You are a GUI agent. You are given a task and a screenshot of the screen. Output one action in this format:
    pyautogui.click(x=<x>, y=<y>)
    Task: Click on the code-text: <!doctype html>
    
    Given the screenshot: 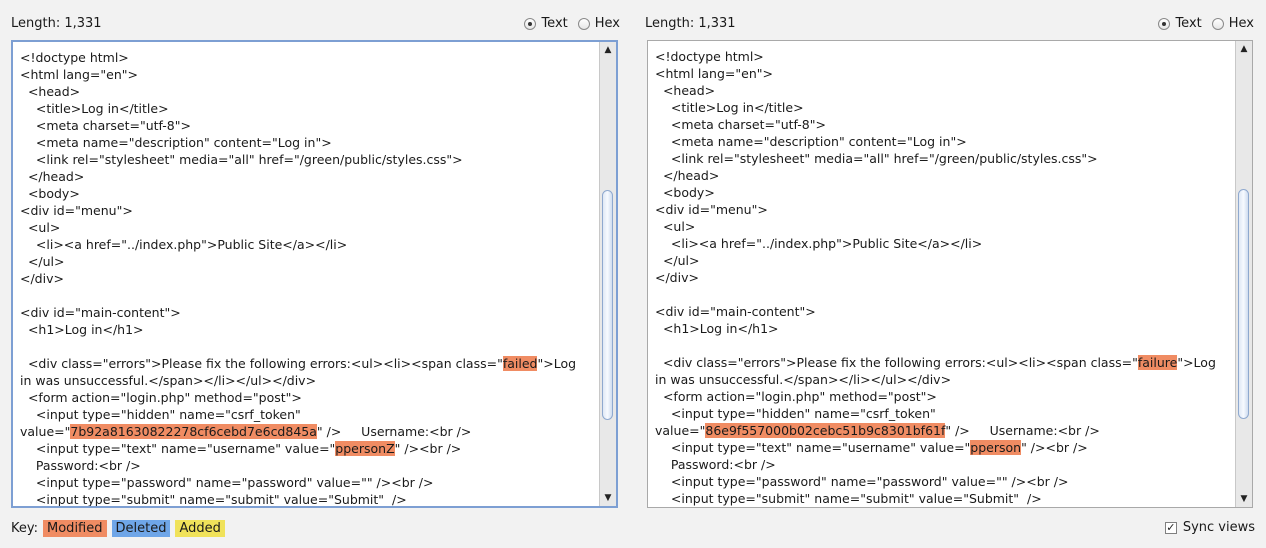 What is the action you would take?
    pyautogui.click(x=74, y=57)
    